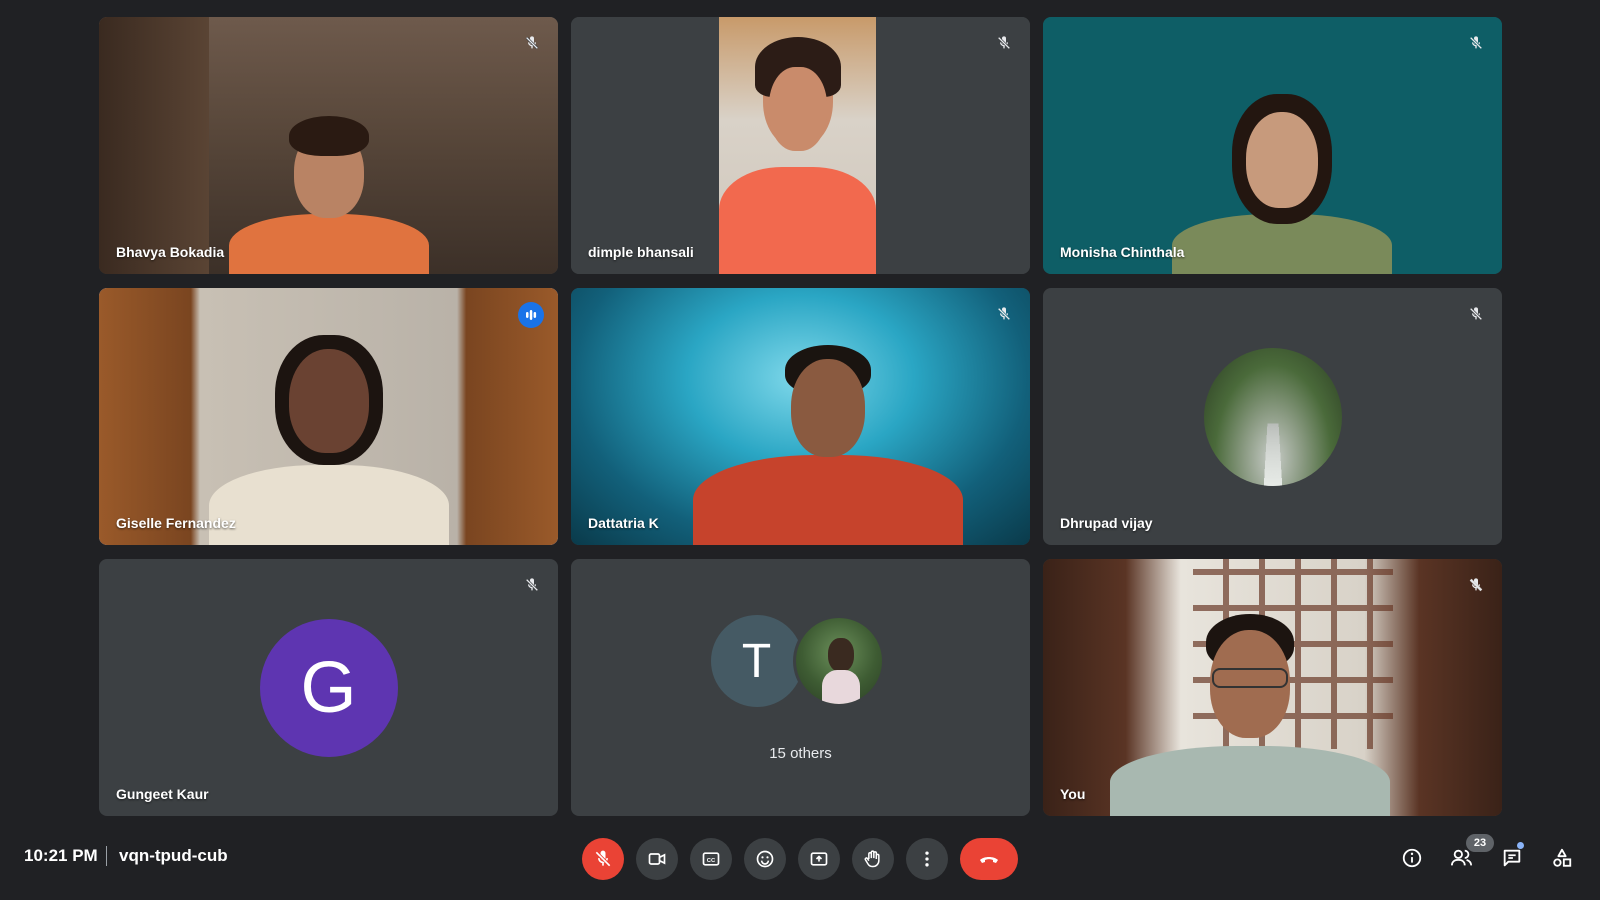 The width and height of the screenshot is (1600, 900). I want to click on meeting-details-button, so click(1412, 858).